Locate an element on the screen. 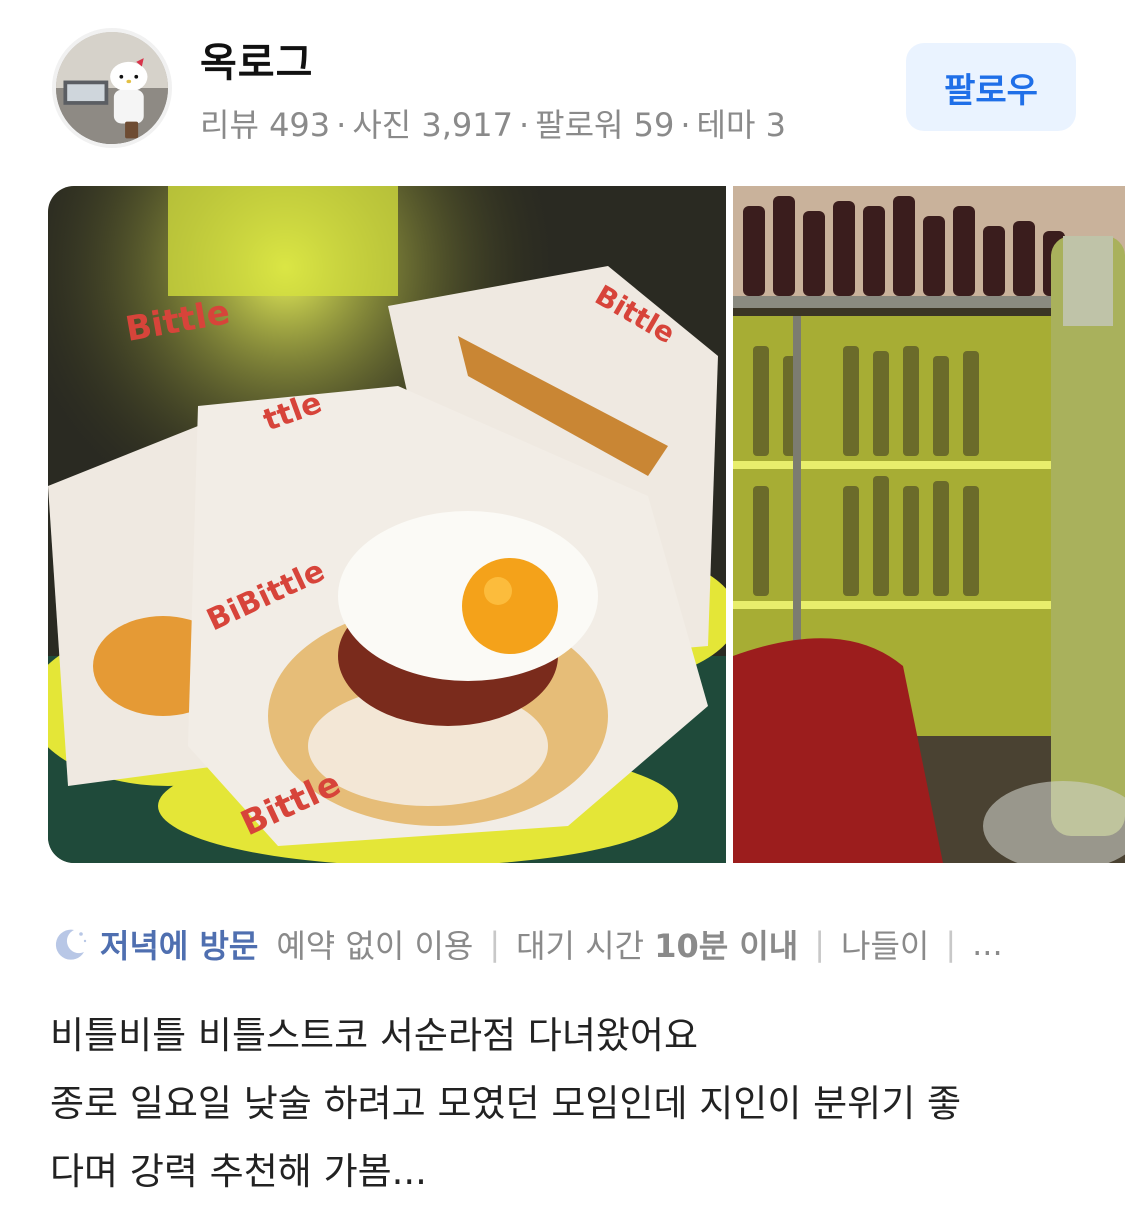 The height and width of the screenshot is (1214, 1125). visit-time-tag: 저녁에 방문 is located at coordinates (179, 946).